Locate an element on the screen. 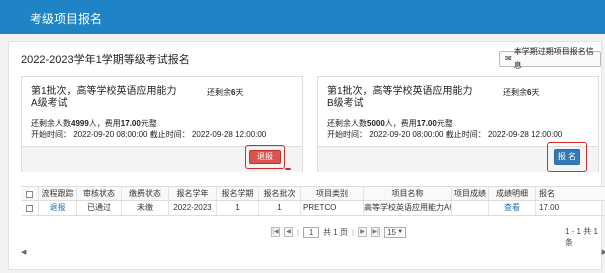 The image size is (605, 273). pagination: |◀ ◀ | 1 共 1 页 | ▶ ▶| 15 ▼ is located at coordinates (339, 232).